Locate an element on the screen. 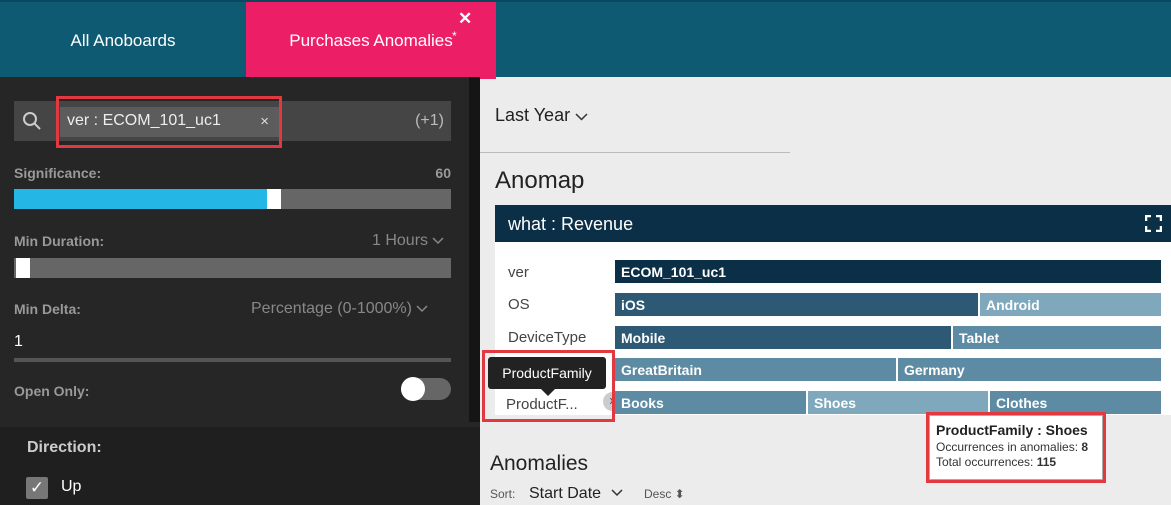  tab-label: Purchases Anomalies is located at coordinates (371, 40).